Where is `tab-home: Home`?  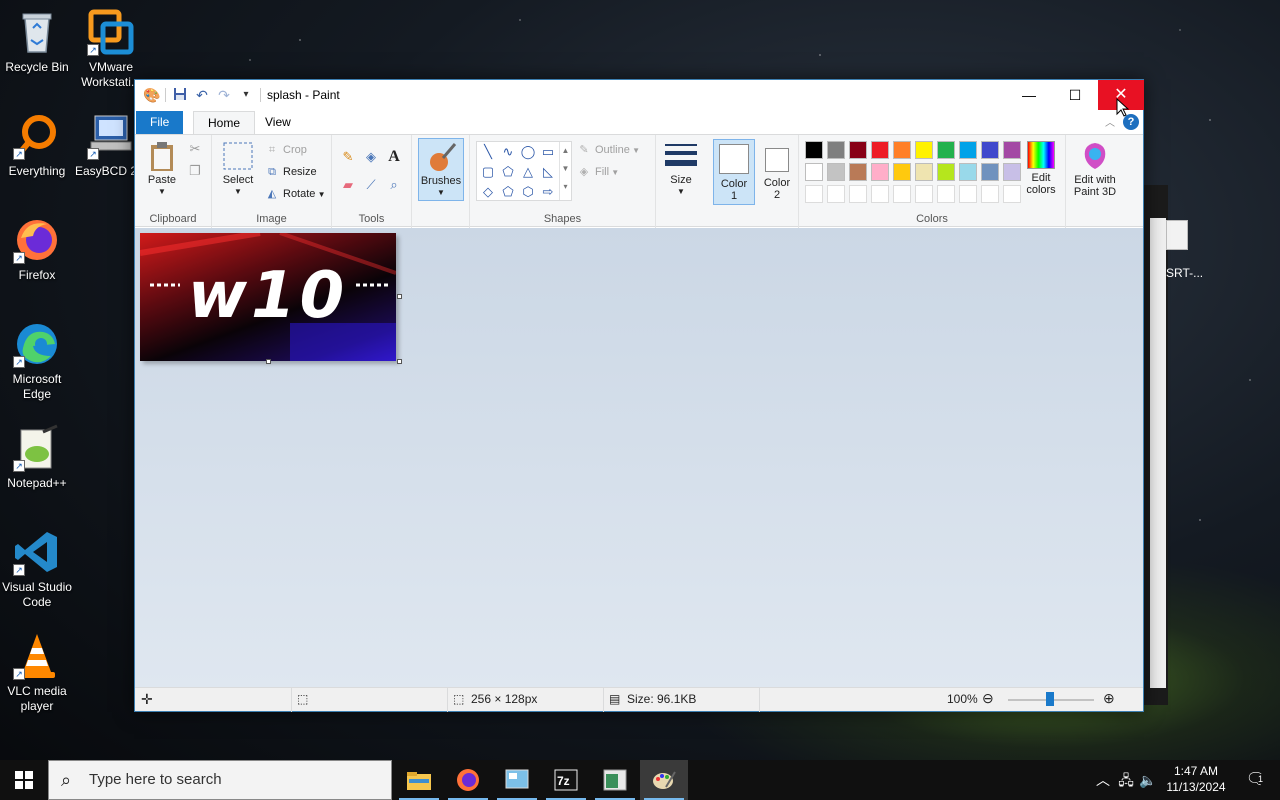 tab-home: Home is located at coordinates (224, 122).